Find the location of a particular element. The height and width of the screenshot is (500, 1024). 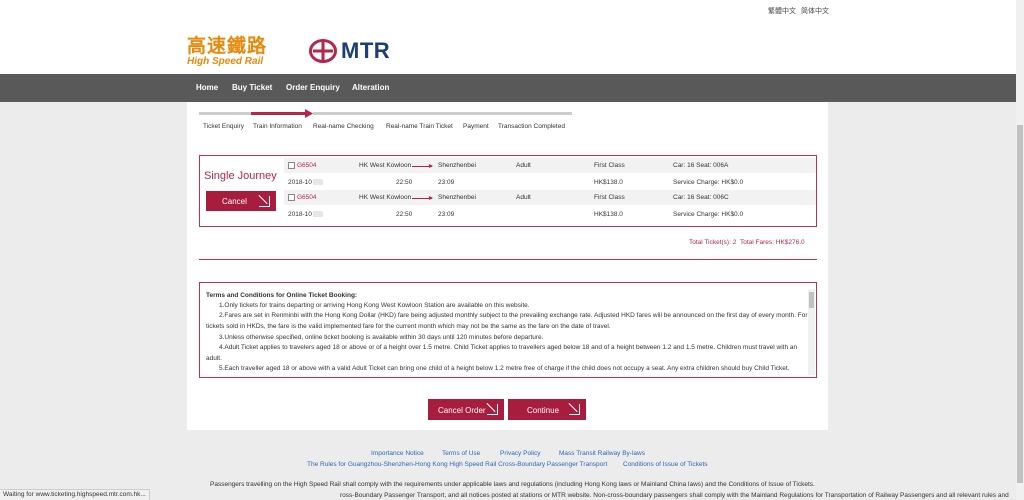

hsr-logo-english: High Speed Rail is located at coordinates (225, 61).